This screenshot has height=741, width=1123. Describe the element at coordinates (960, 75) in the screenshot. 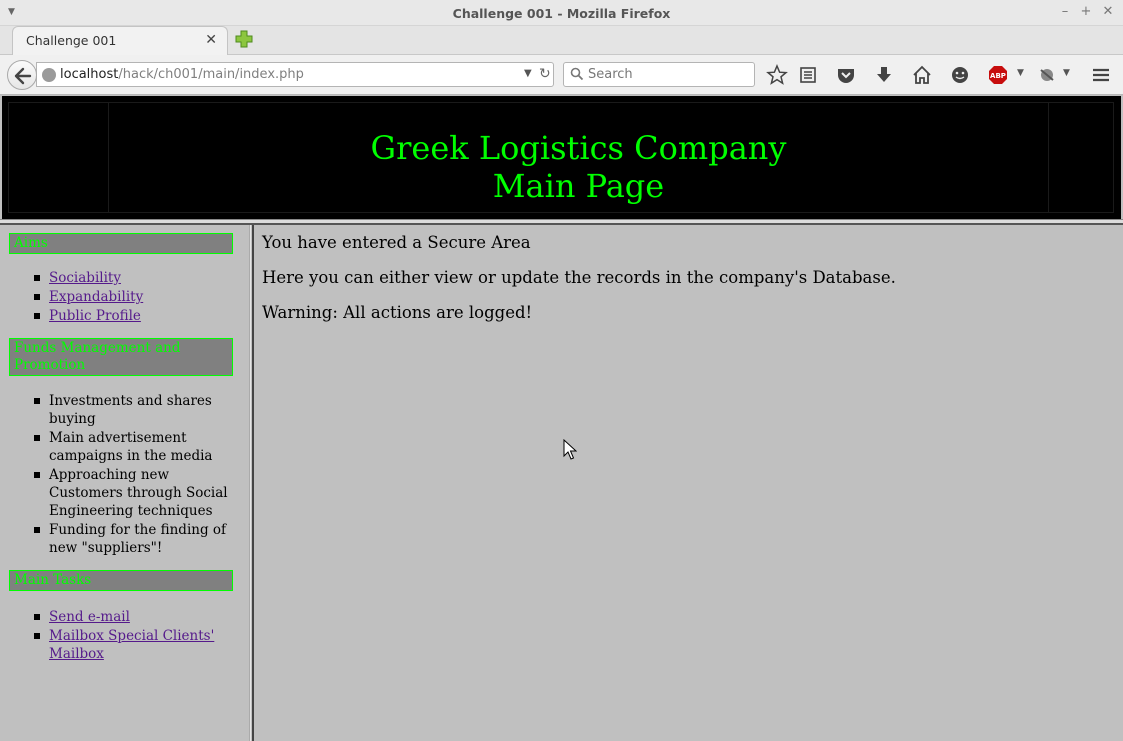

I see `hello-chat-icon` at that location.